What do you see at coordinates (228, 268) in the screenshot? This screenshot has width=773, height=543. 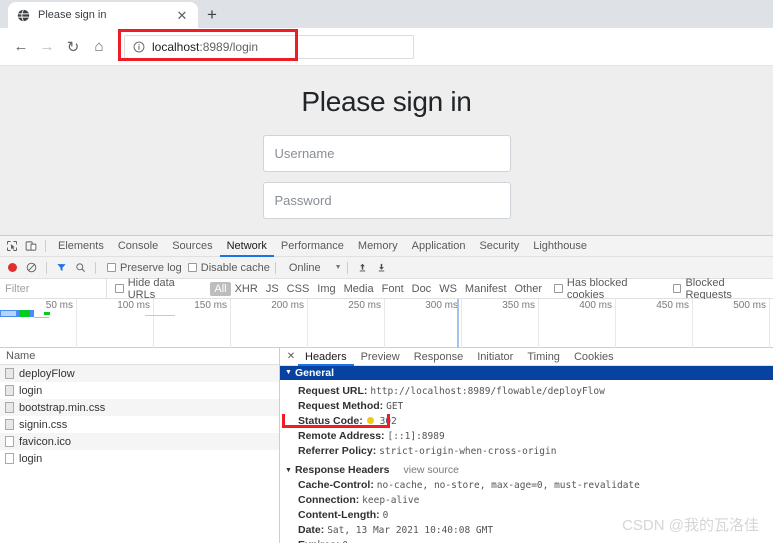 I see `disable-cache-checkbox: Disable cache` at bounding box center [228, 268].